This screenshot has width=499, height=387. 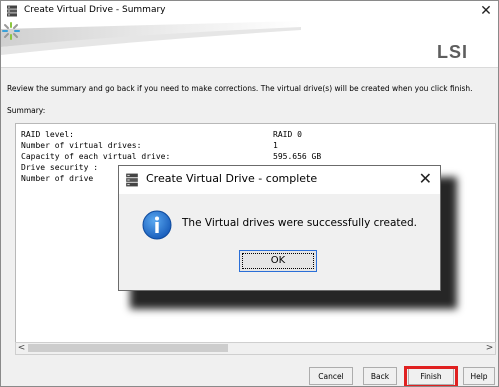 What do you see at coordinates (255, 348) in the screenshot?
I see `horizontal-scrollbar: < >` at bounding box center [255, 348].